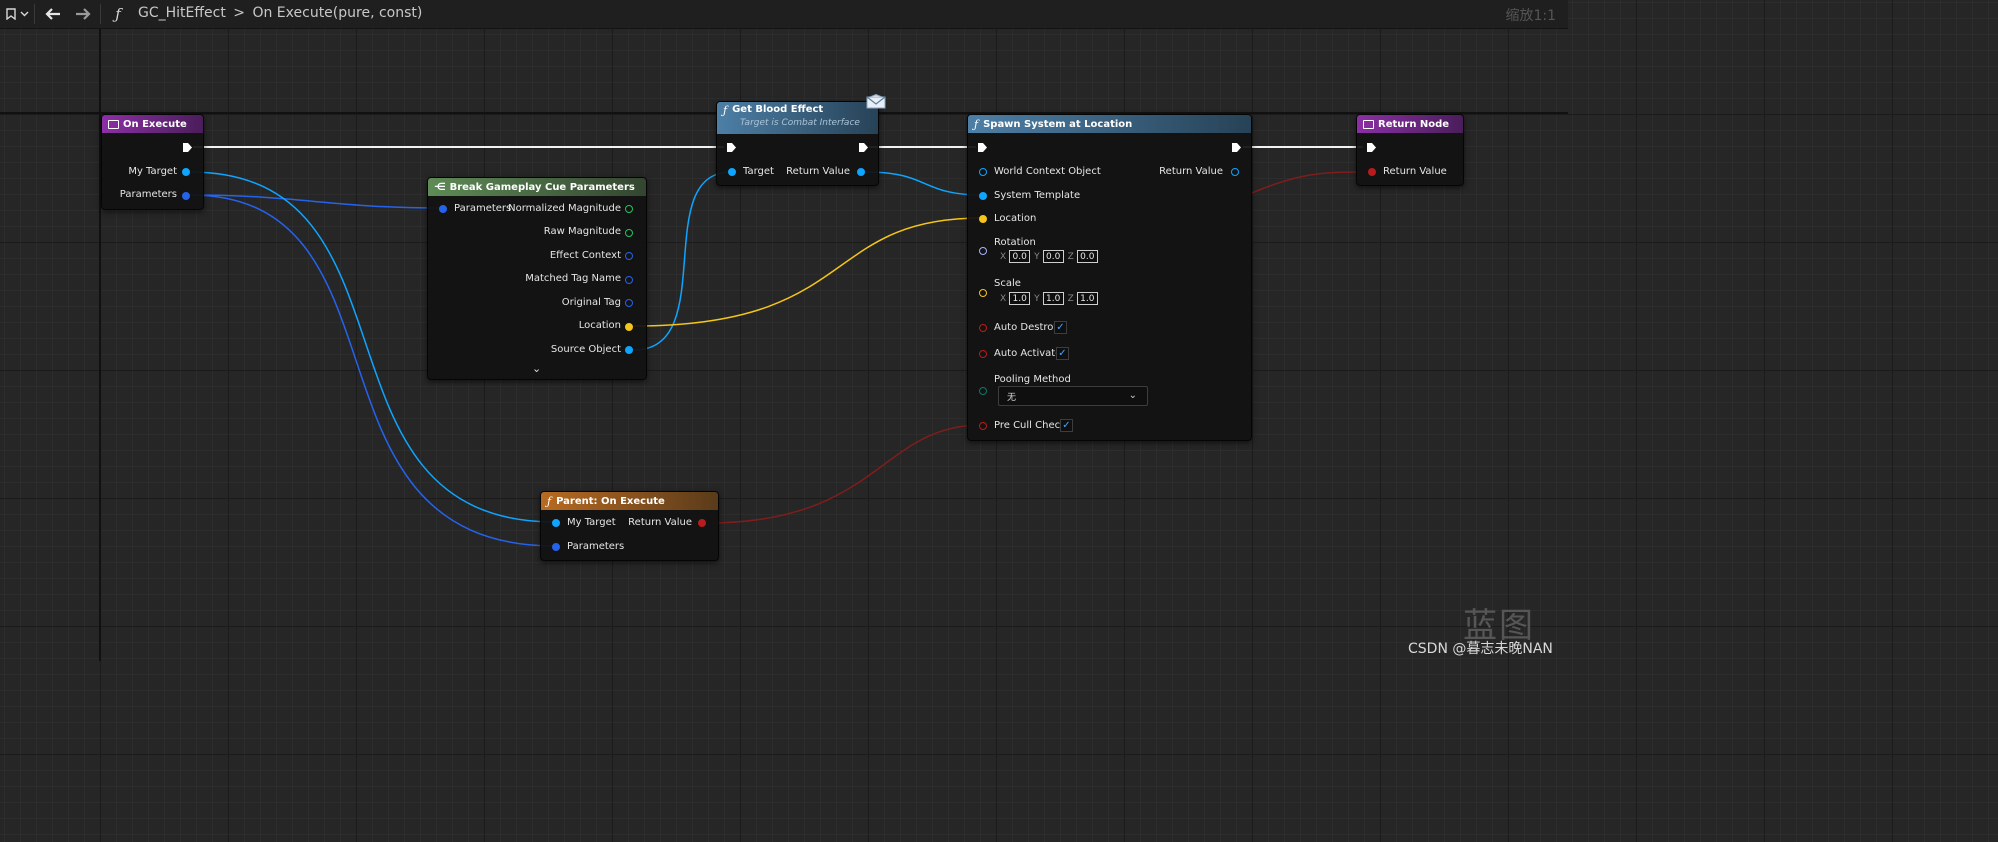  I want to click on scale-x-field: 1.0, so click(1020, 298).